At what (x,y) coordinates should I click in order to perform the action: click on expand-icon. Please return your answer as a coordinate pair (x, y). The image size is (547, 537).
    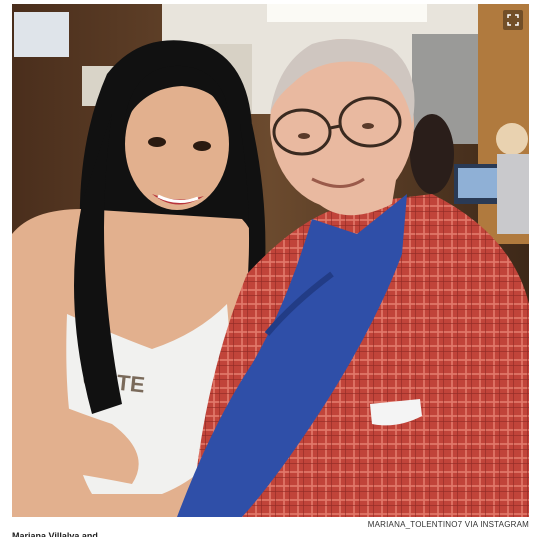
    Looking at the image, I should click on (513, 20).